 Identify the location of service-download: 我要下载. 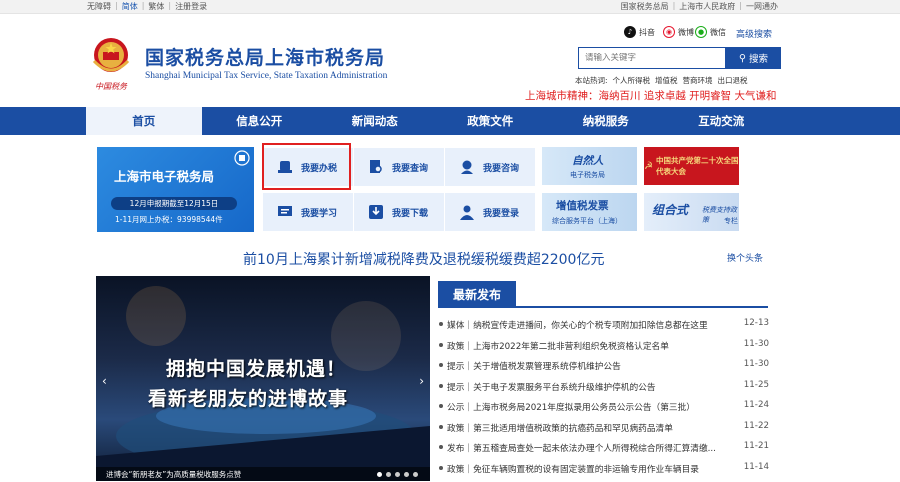
(399, 212).